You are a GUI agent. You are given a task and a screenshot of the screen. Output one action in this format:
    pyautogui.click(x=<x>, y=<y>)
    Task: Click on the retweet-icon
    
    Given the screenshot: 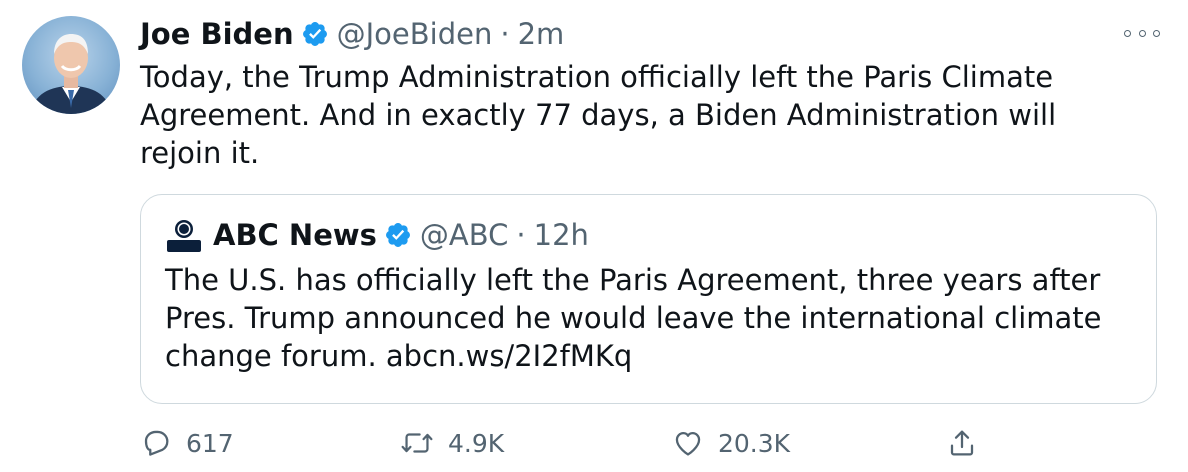 What is the action you would take?
    pyautogui.click(x=417, y=443)
    